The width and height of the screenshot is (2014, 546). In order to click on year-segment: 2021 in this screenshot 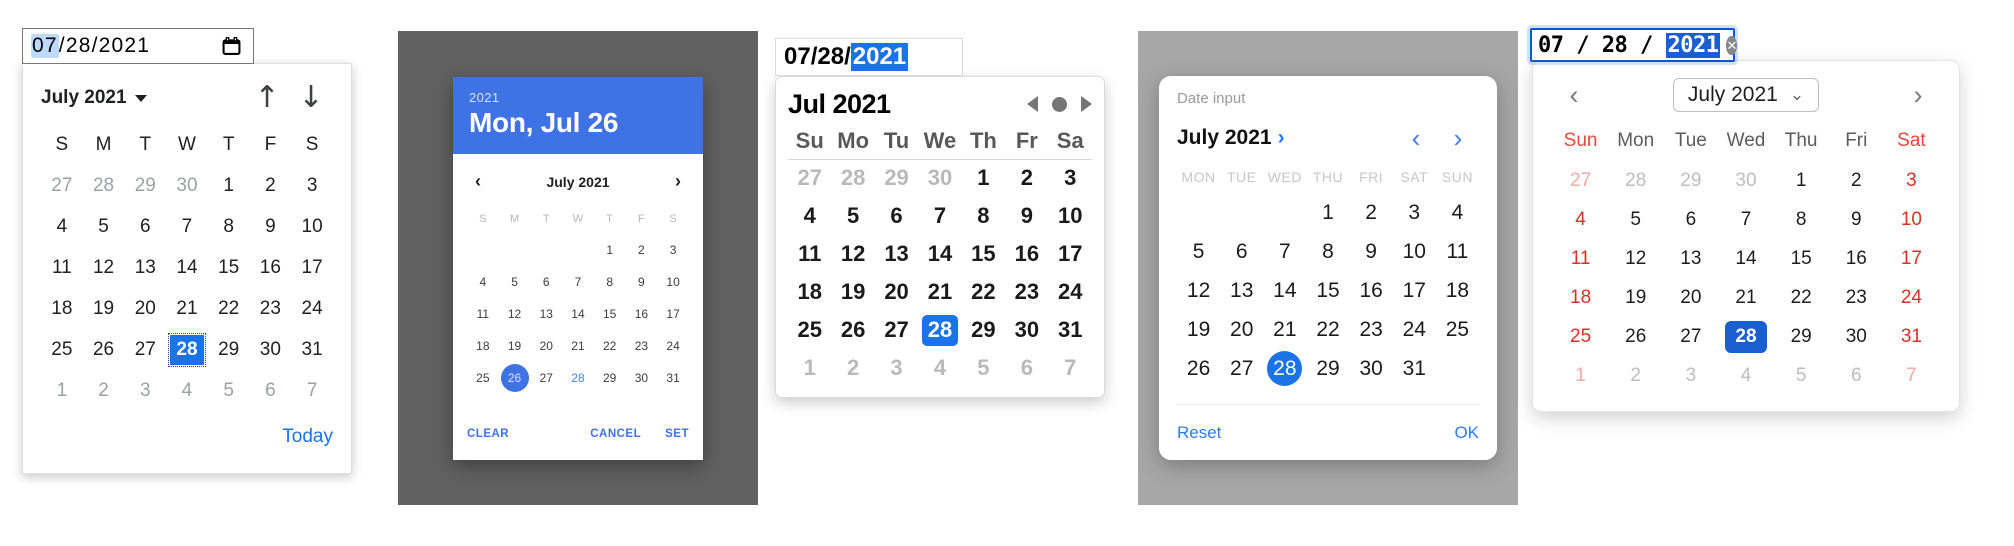, I will do `click(1693, 45)`.